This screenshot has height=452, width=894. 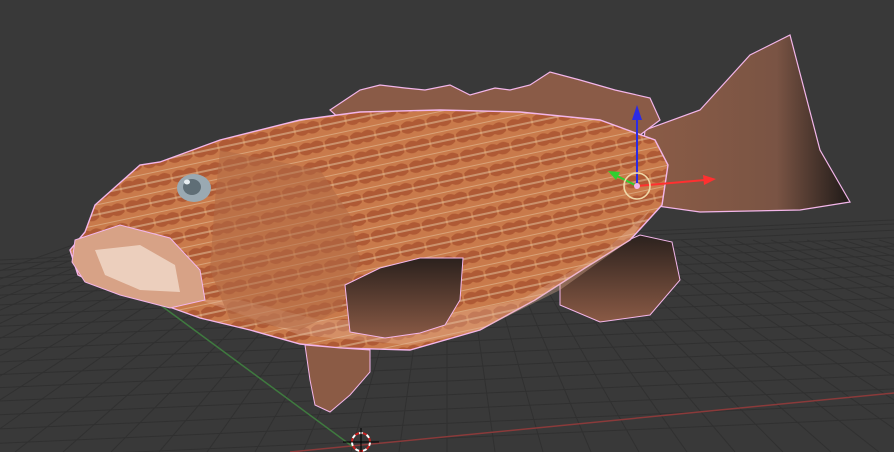 I want to click on gizmo-origin-dot, so click(x=637, y=186).